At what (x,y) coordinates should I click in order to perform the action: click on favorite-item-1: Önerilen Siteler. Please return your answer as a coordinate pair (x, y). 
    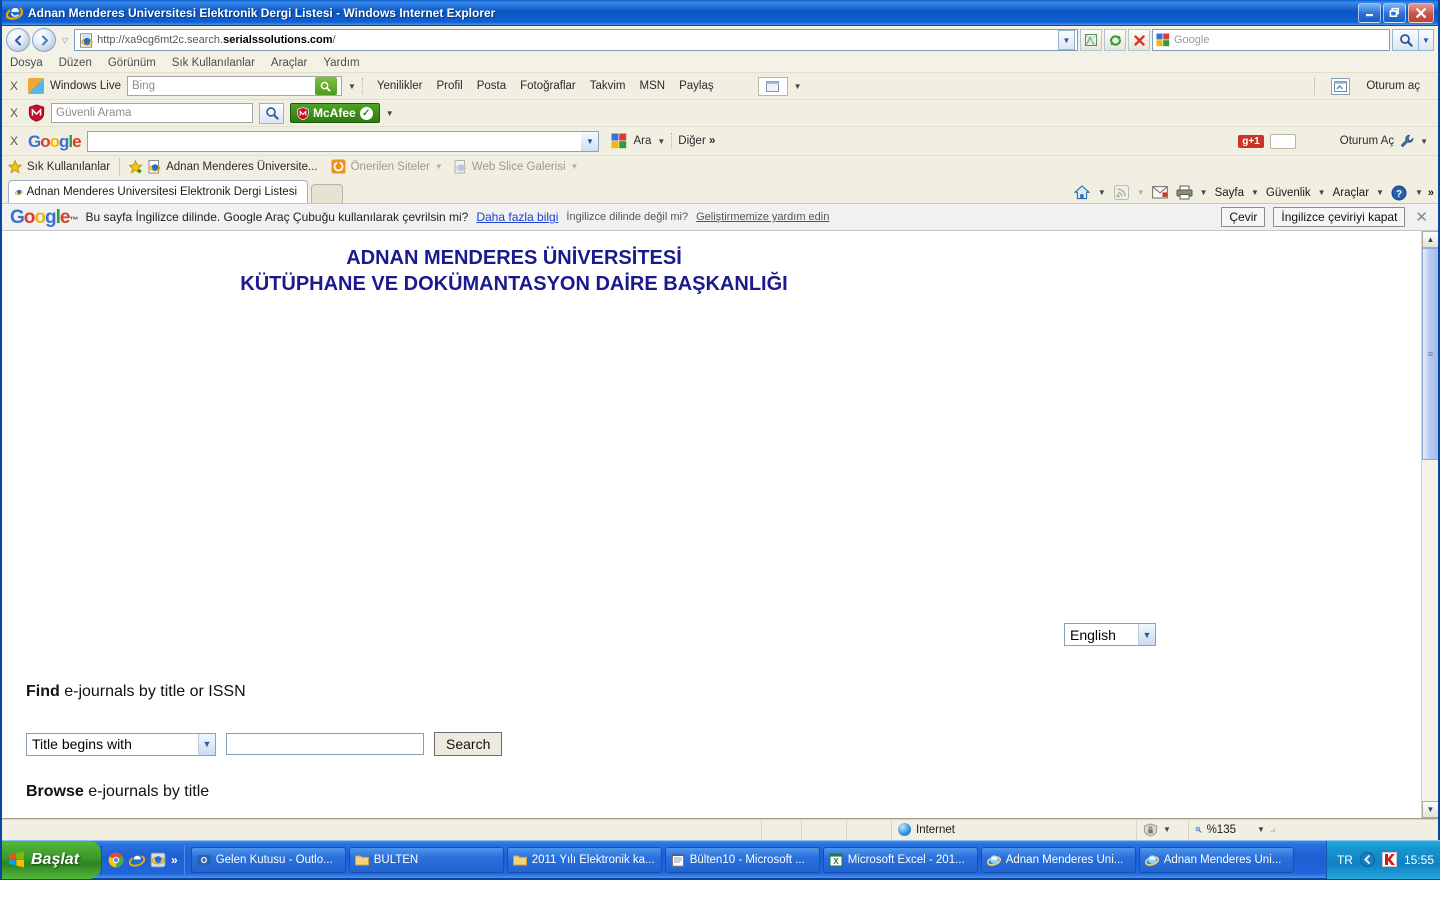
    Looking at the image, I should click on (390, 167).